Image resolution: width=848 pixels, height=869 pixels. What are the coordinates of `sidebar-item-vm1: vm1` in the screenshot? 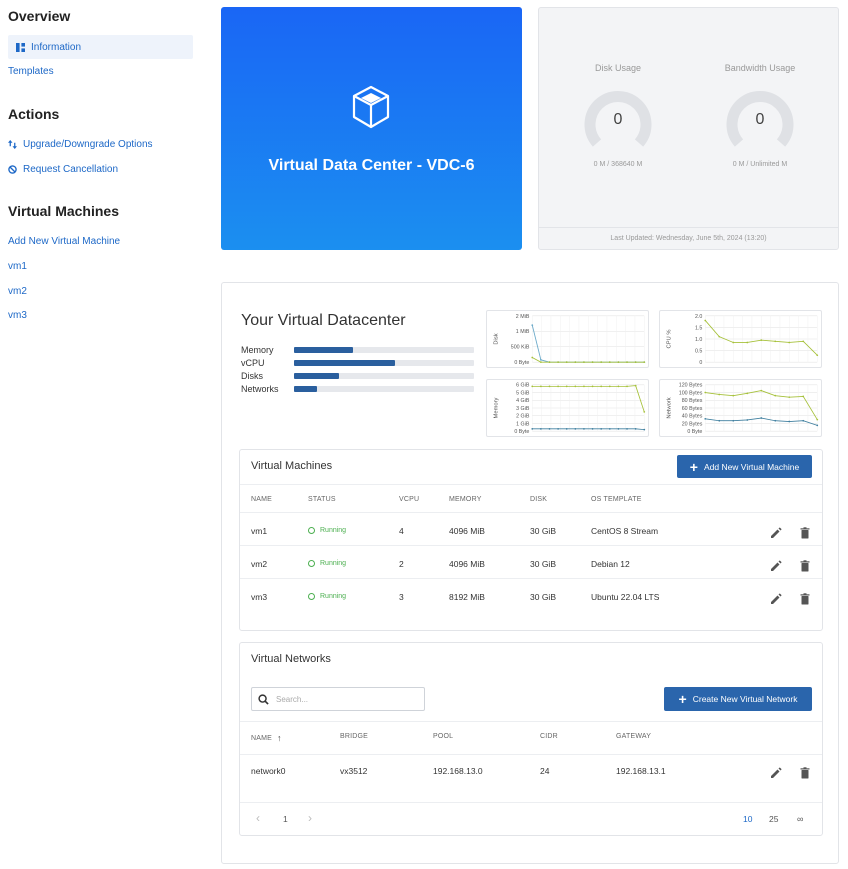 It's located at (17, 266).